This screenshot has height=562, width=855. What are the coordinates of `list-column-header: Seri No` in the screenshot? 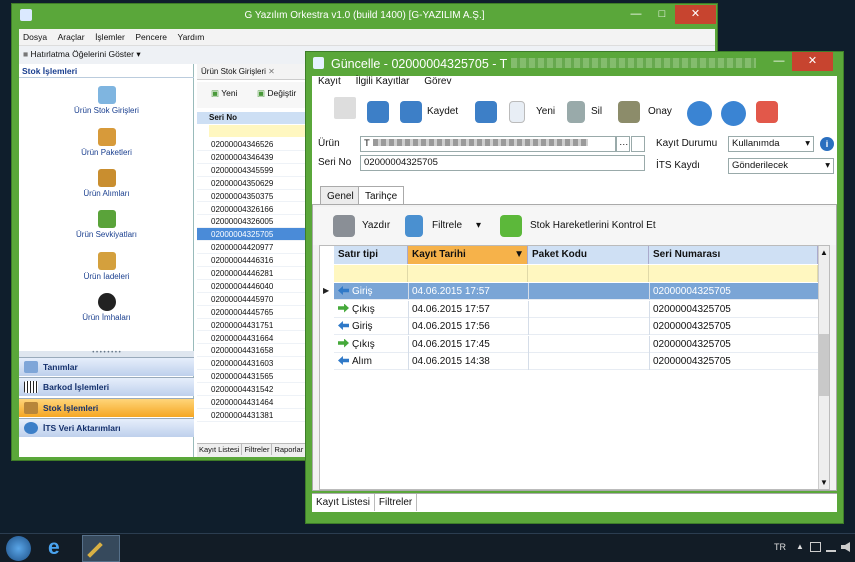 It's located at (256, 118).